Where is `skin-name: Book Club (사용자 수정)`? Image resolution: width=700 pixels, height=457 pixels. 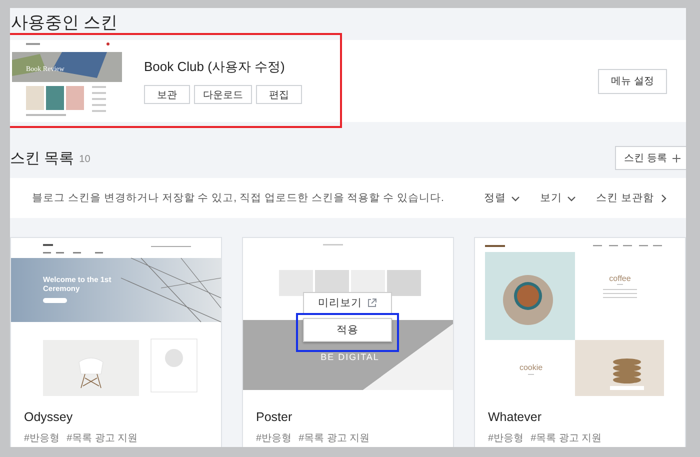
skin-name: Book Club (사용자 수정) is located at coordinates (214, 67).